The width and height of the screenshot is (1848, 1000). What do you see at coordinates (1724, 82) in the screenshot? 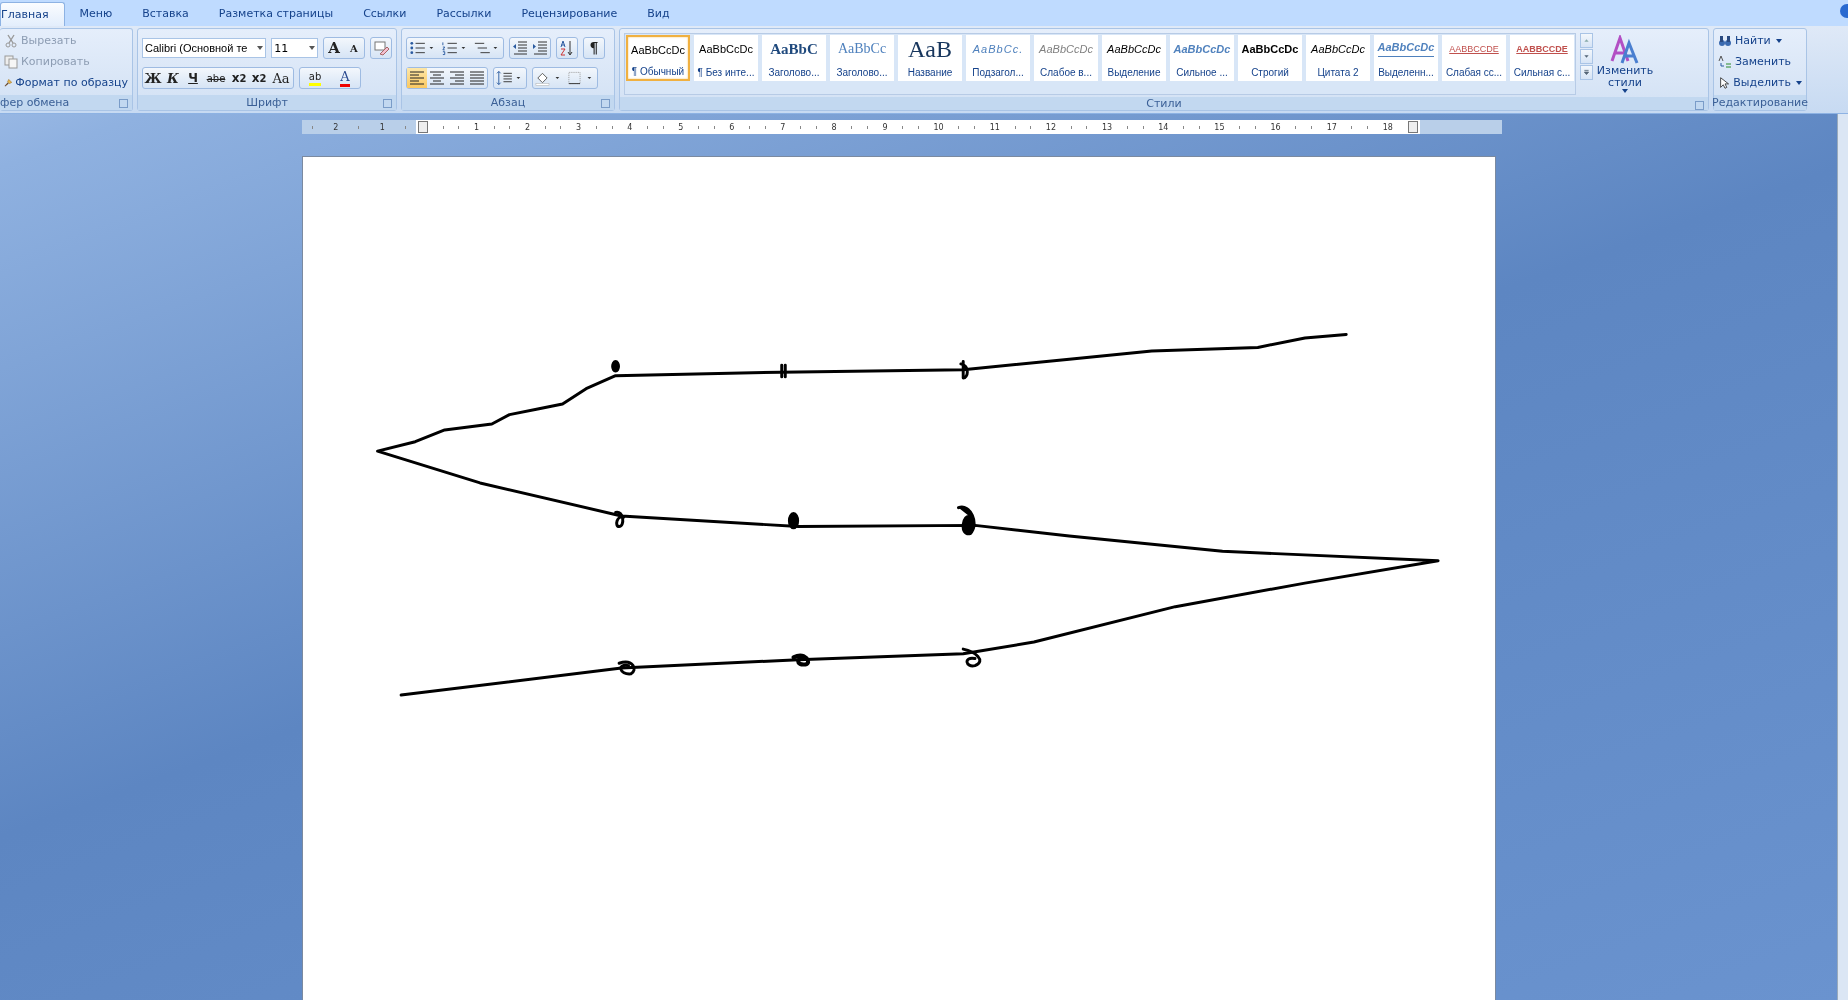
I see `cursor-icon` at bounding box center [1724, 82].